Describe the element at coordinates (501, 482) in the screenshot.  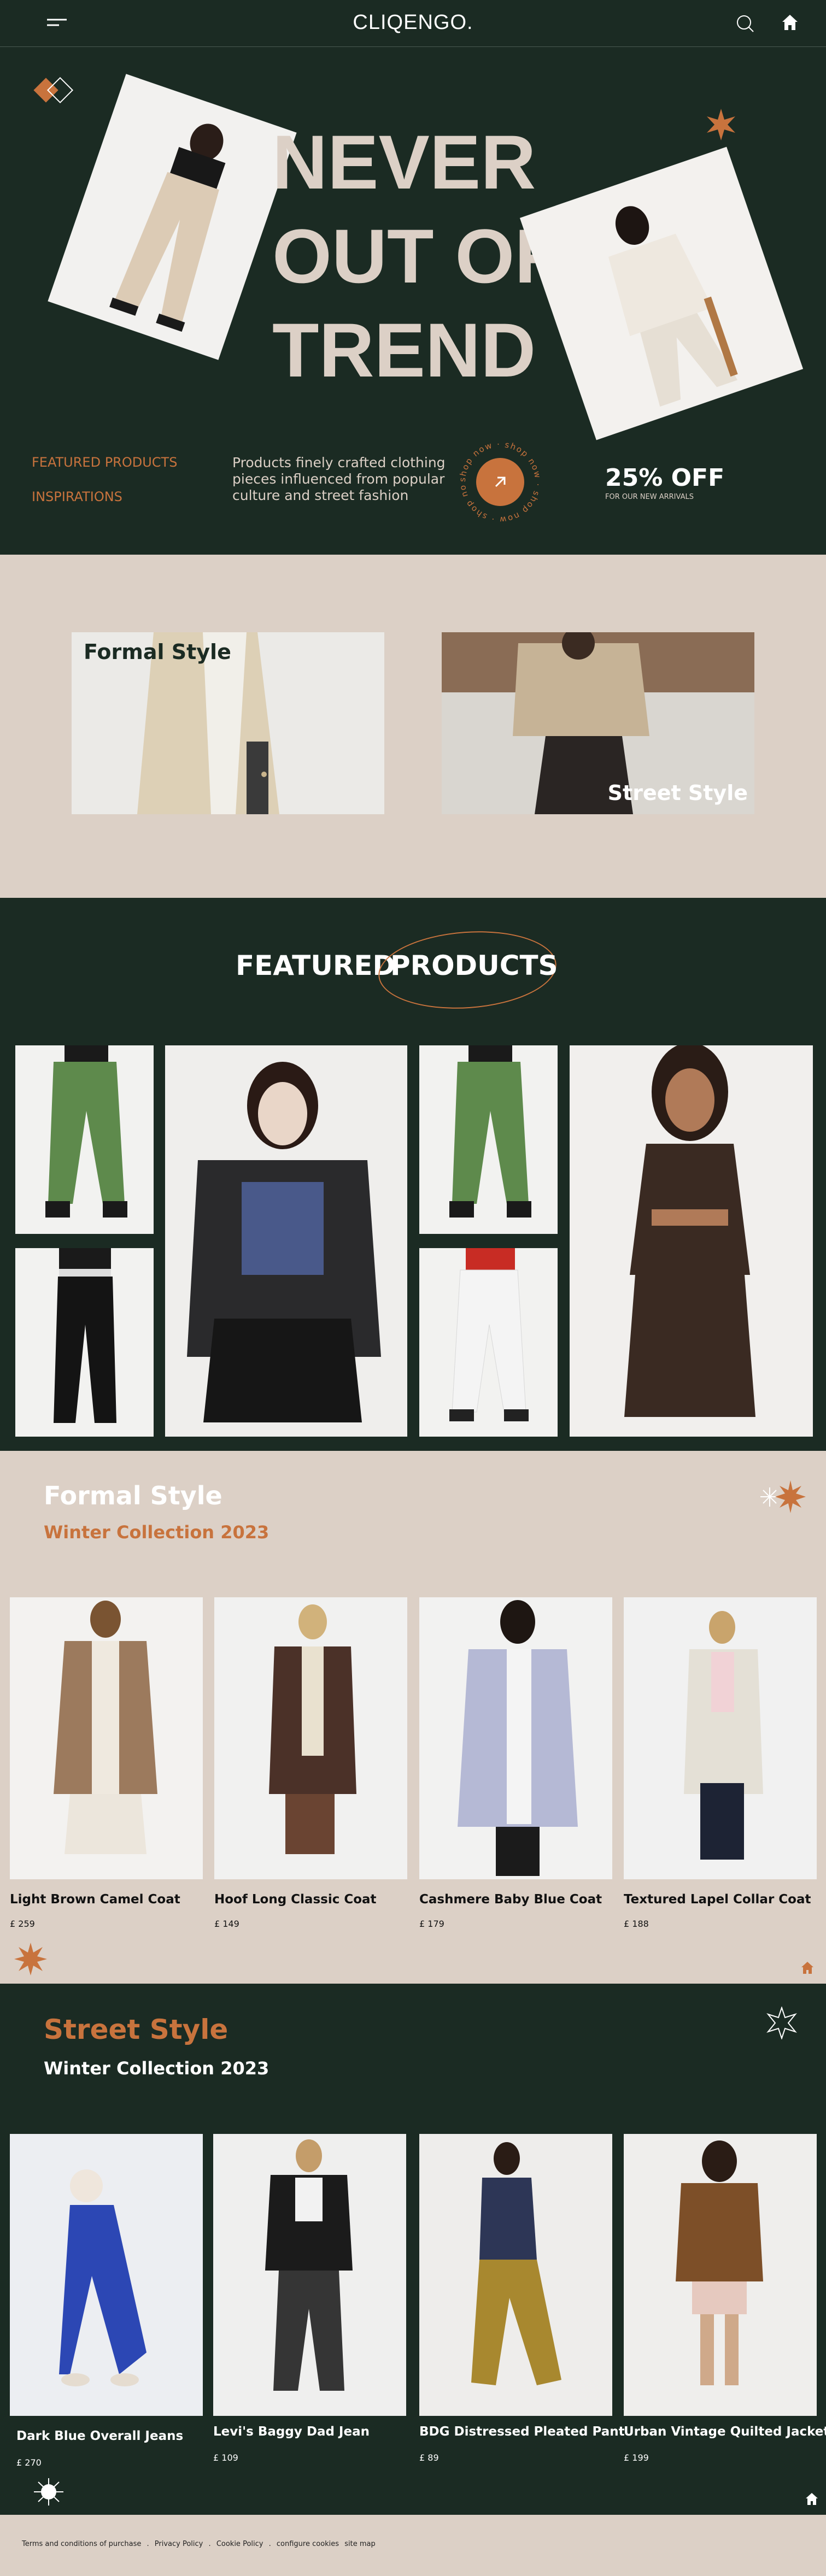
I see `arrow-up-right-icon` at that location.